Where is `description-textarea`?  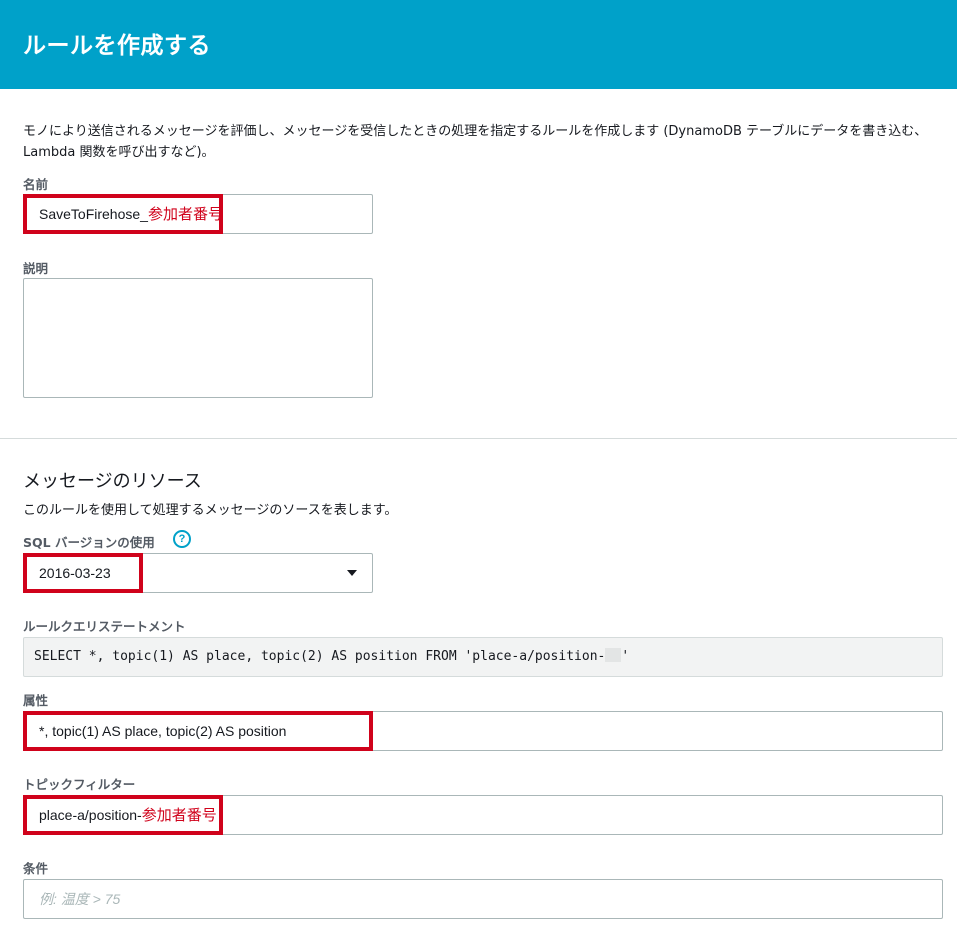
description-textarea is located at coordinates (198, 338).